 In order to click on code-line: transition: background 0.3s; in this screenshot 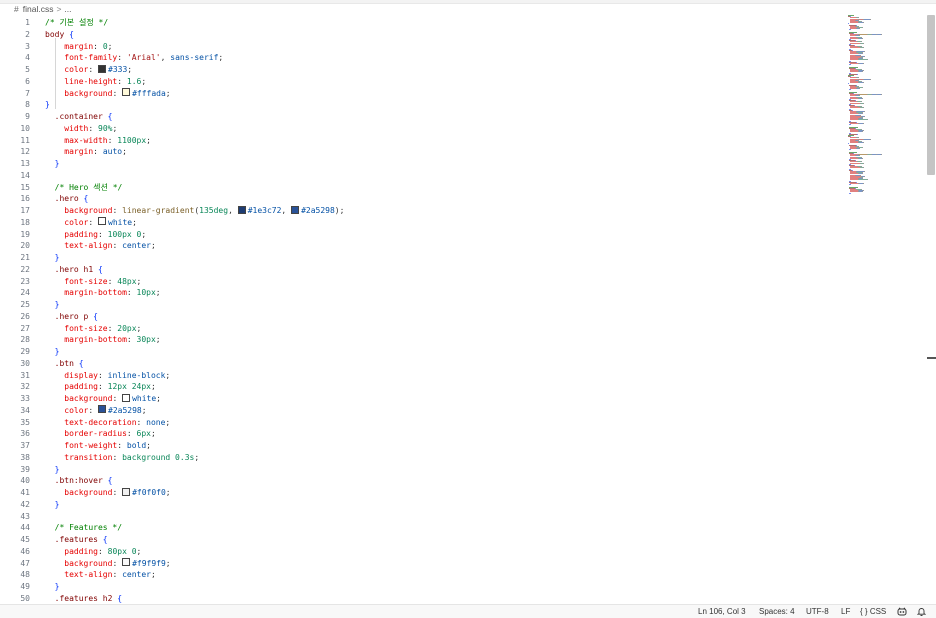, I will do `click(122, 458)`.